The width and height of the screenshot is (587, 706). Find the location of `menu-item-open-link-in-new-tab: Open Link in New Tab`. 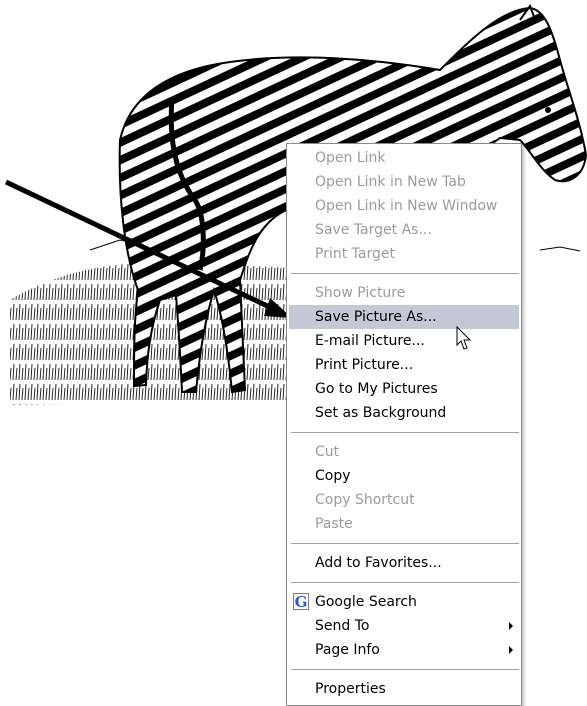

menu-item-open-link-in-new-tab: Open Link in New Tab is located at coordinates (404, 182).